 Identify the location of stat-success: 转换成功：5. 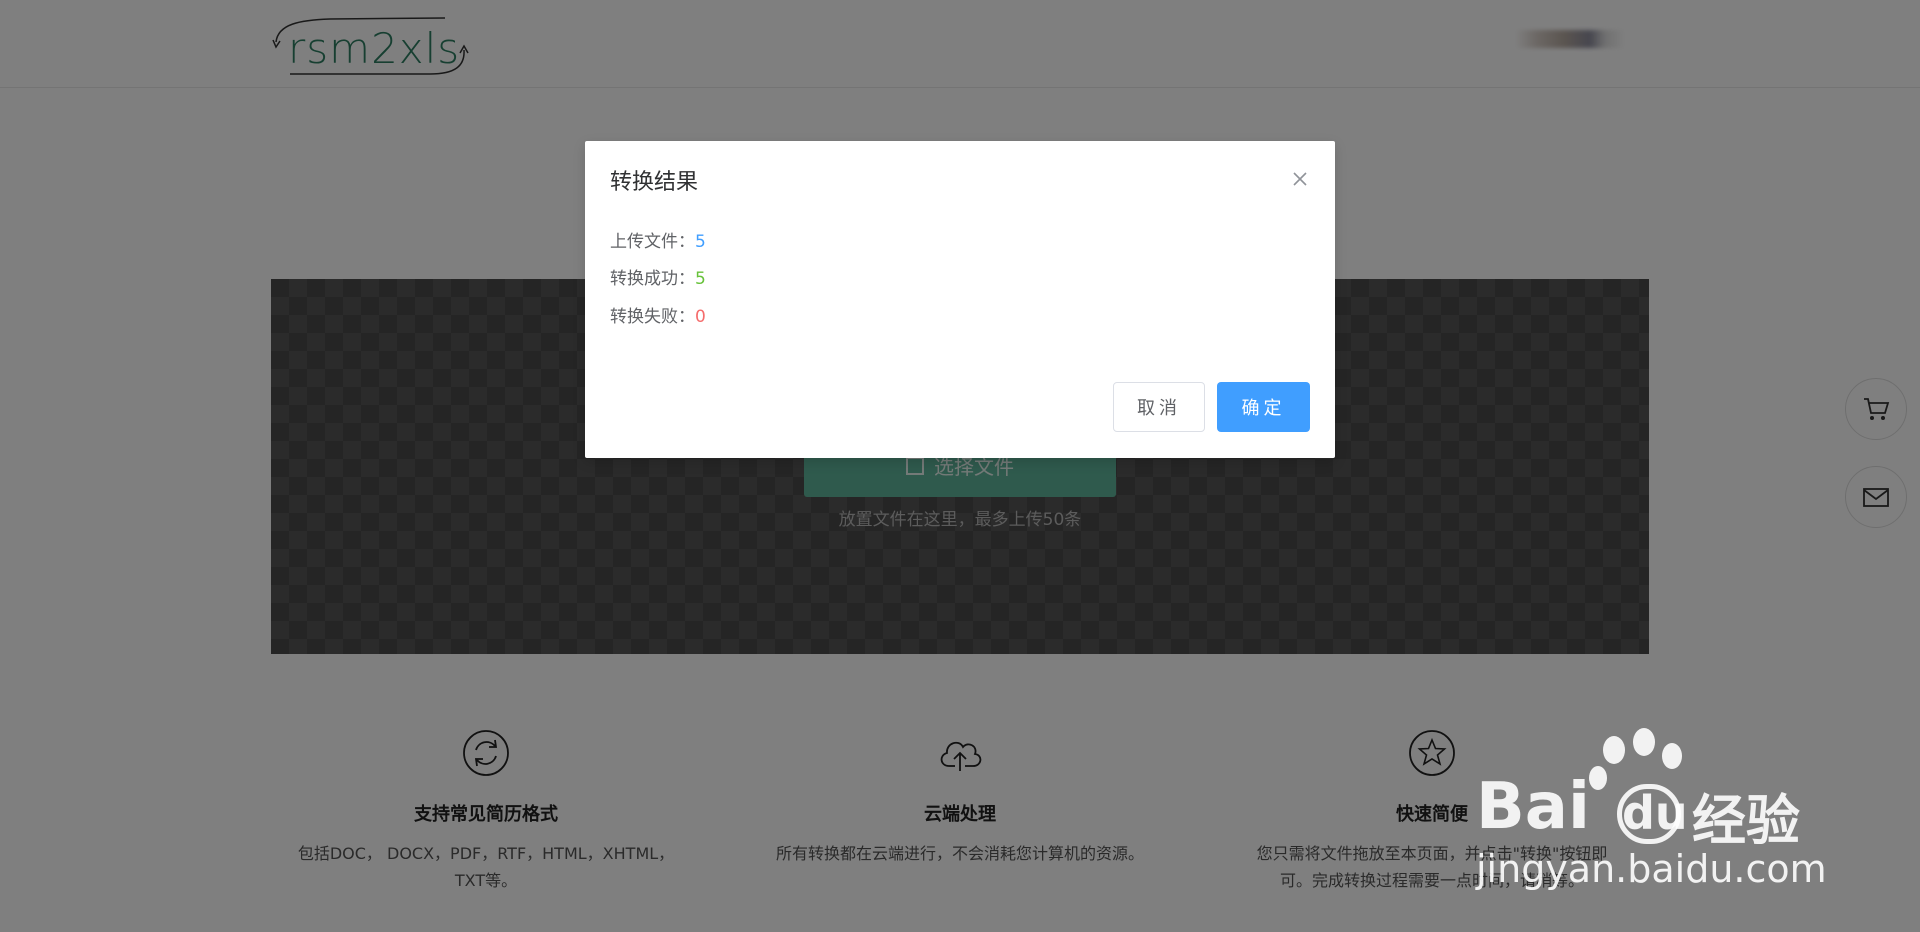
(658, 276).